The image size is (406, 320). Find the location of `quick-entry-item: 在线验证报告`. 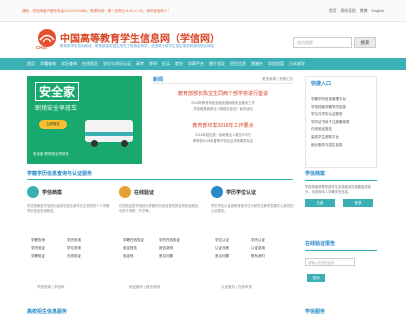

quick-entry-item: 在线验证报告 is located at coordinates (330, 131).